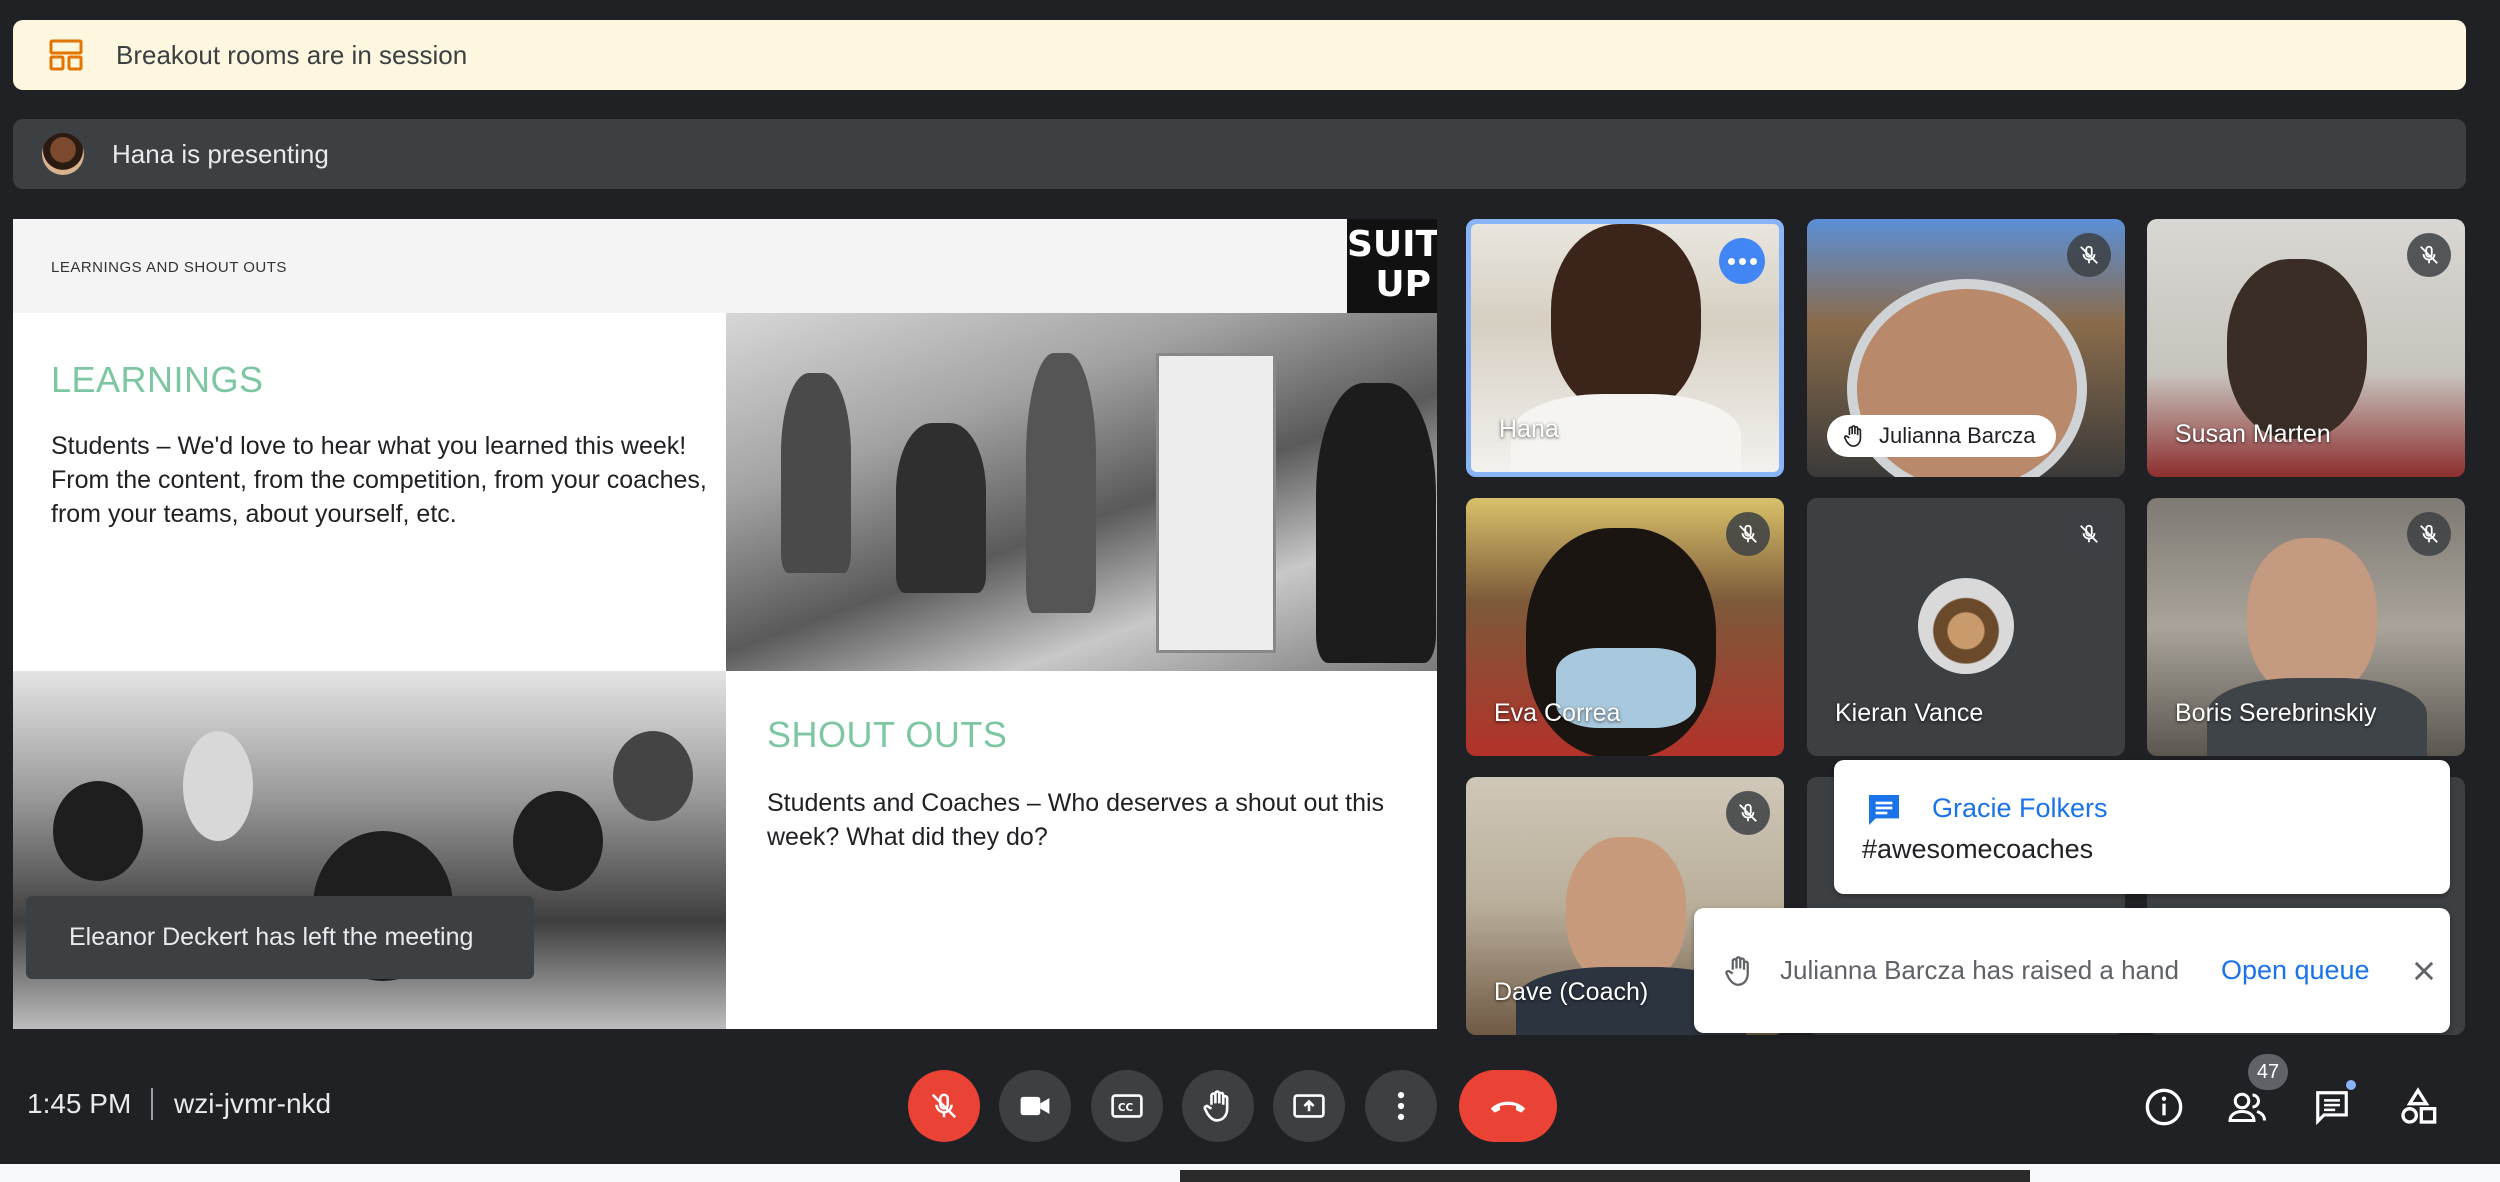 The width and height of the screenshot is (2500, 1182). I want to click on raised-hand-label: Julianna Barcza, so click(1941, 436).